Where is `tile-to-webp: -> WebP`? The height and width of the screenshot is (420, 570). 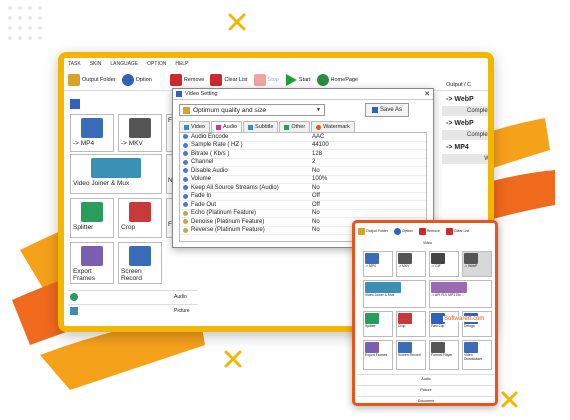
tile-to-webp: -> WebP is located at coordinates (477, 264).